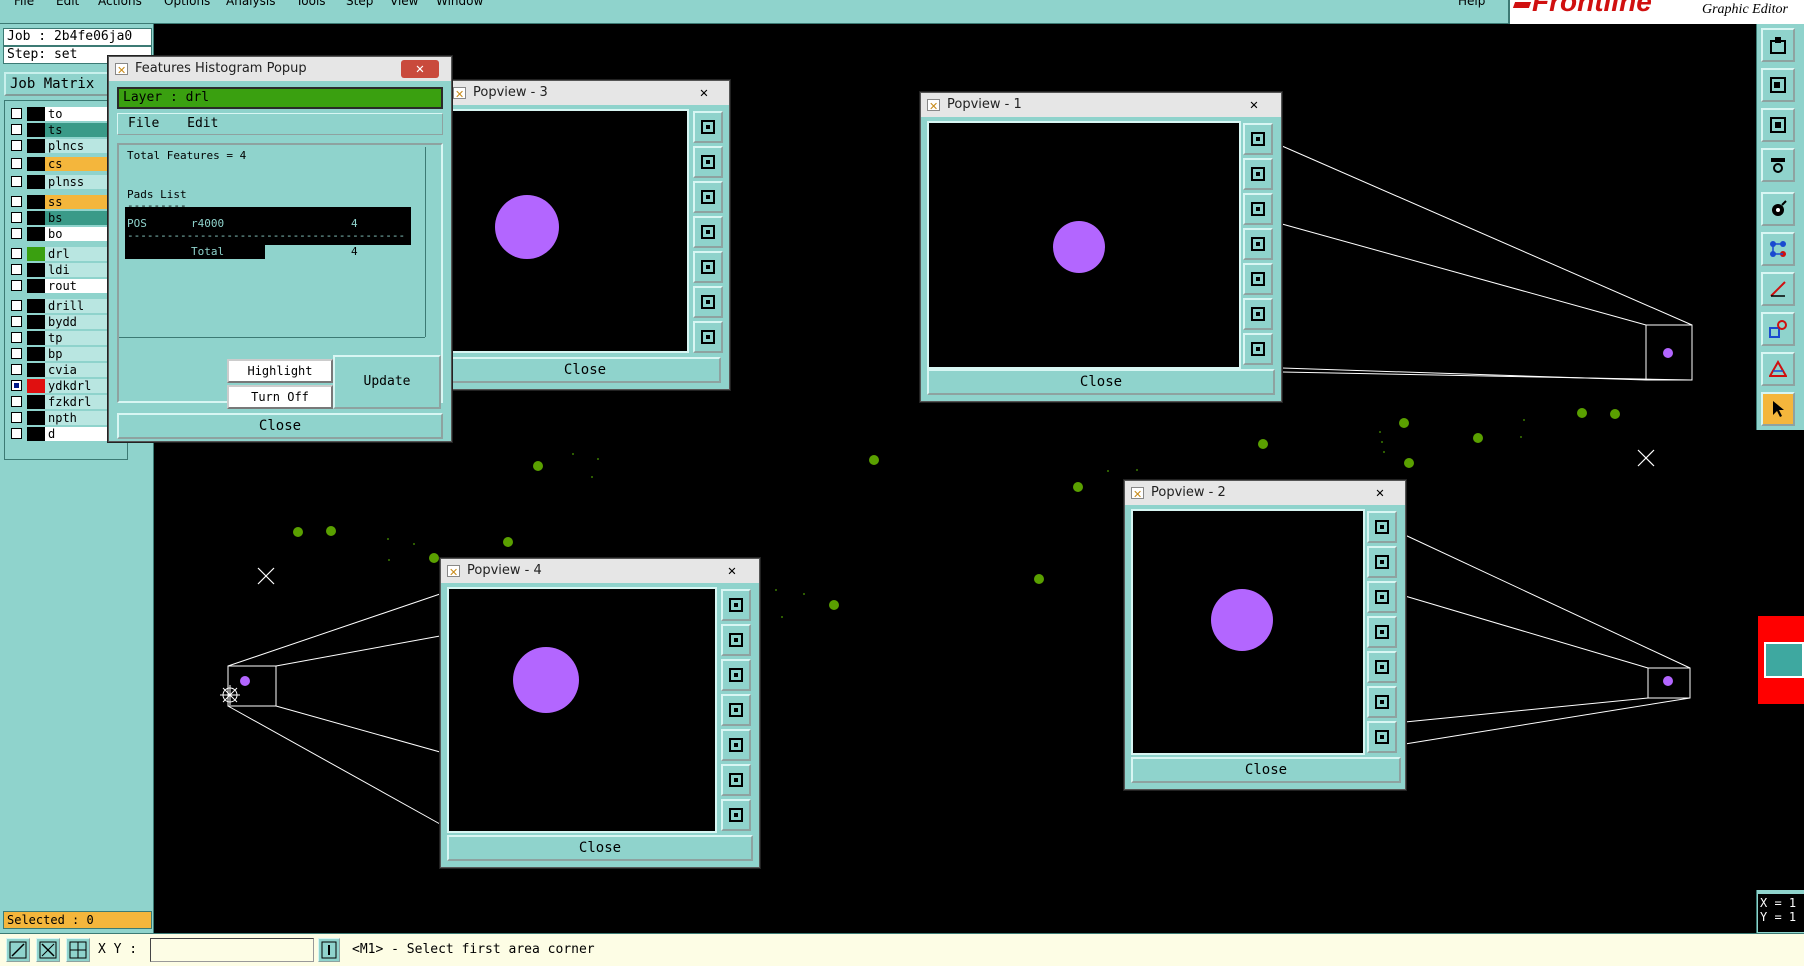  I want to click on popview-1-close-button: Close, so click(1101, 382).